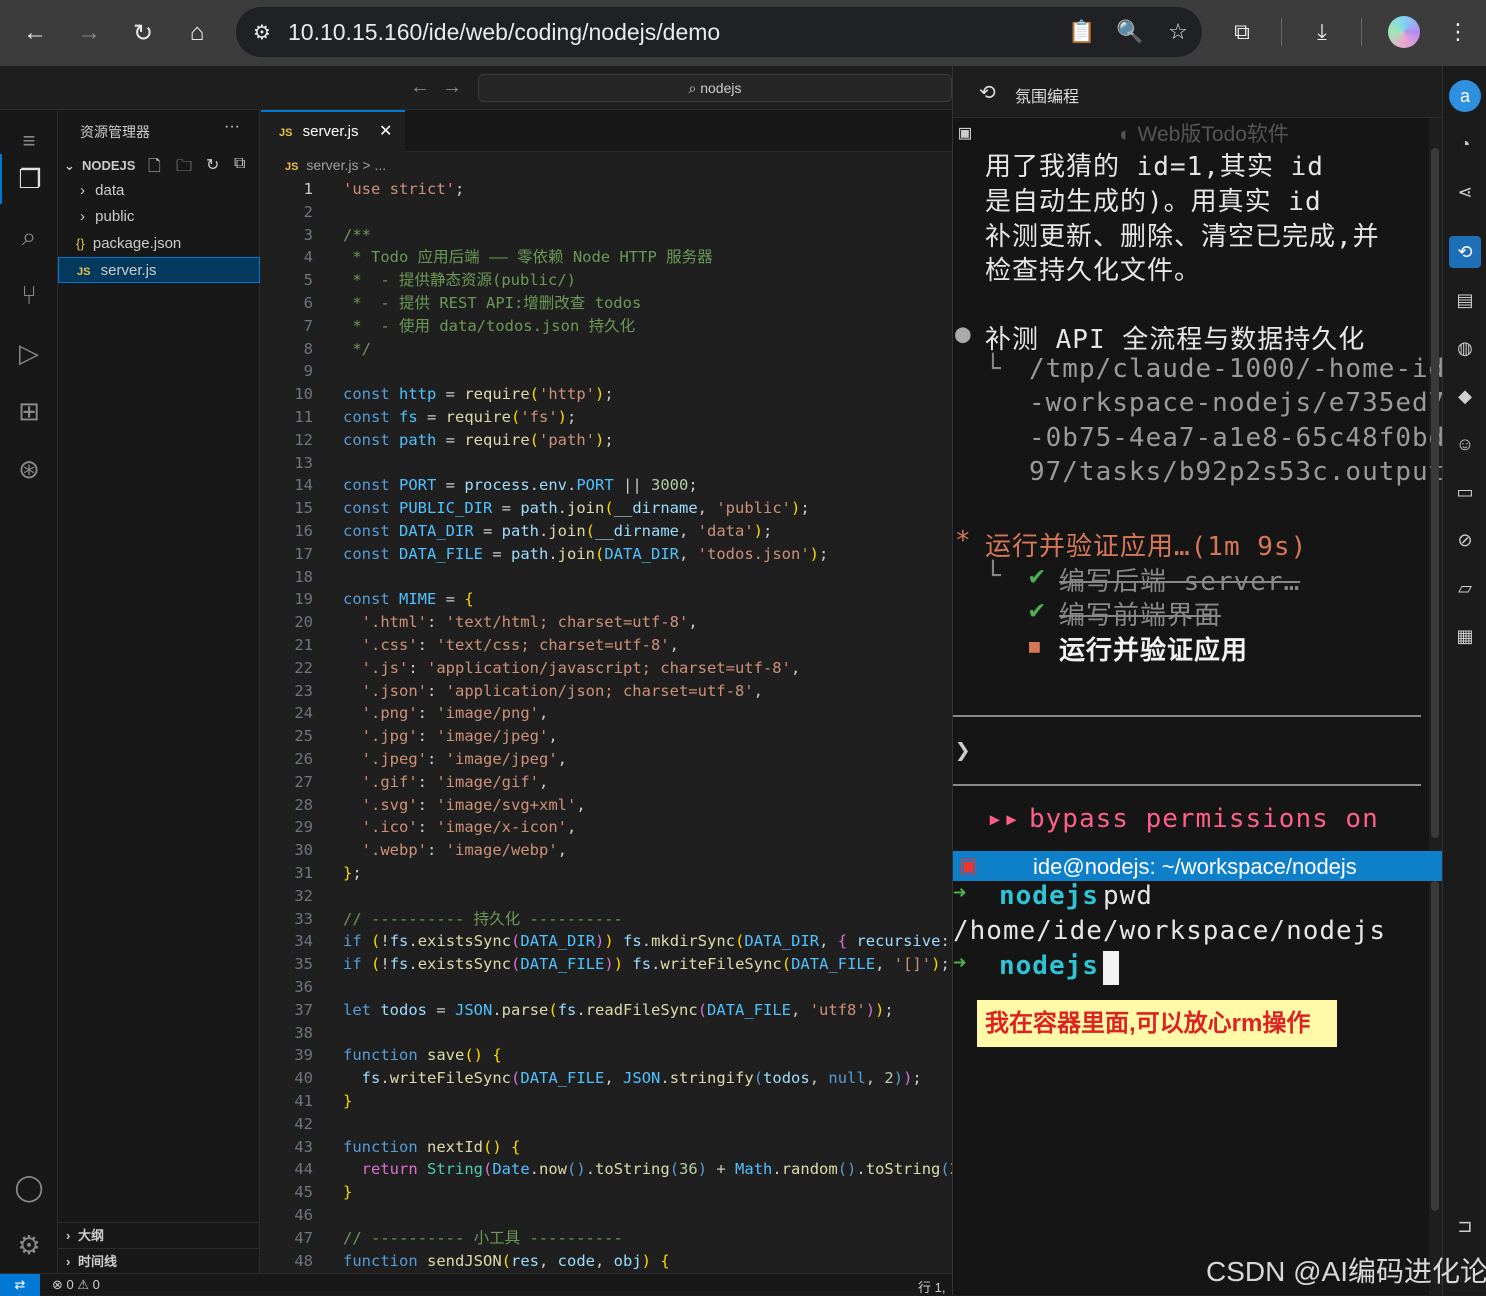  I want to click on bookmark-star-icon: ☆, so click(1178, 32).